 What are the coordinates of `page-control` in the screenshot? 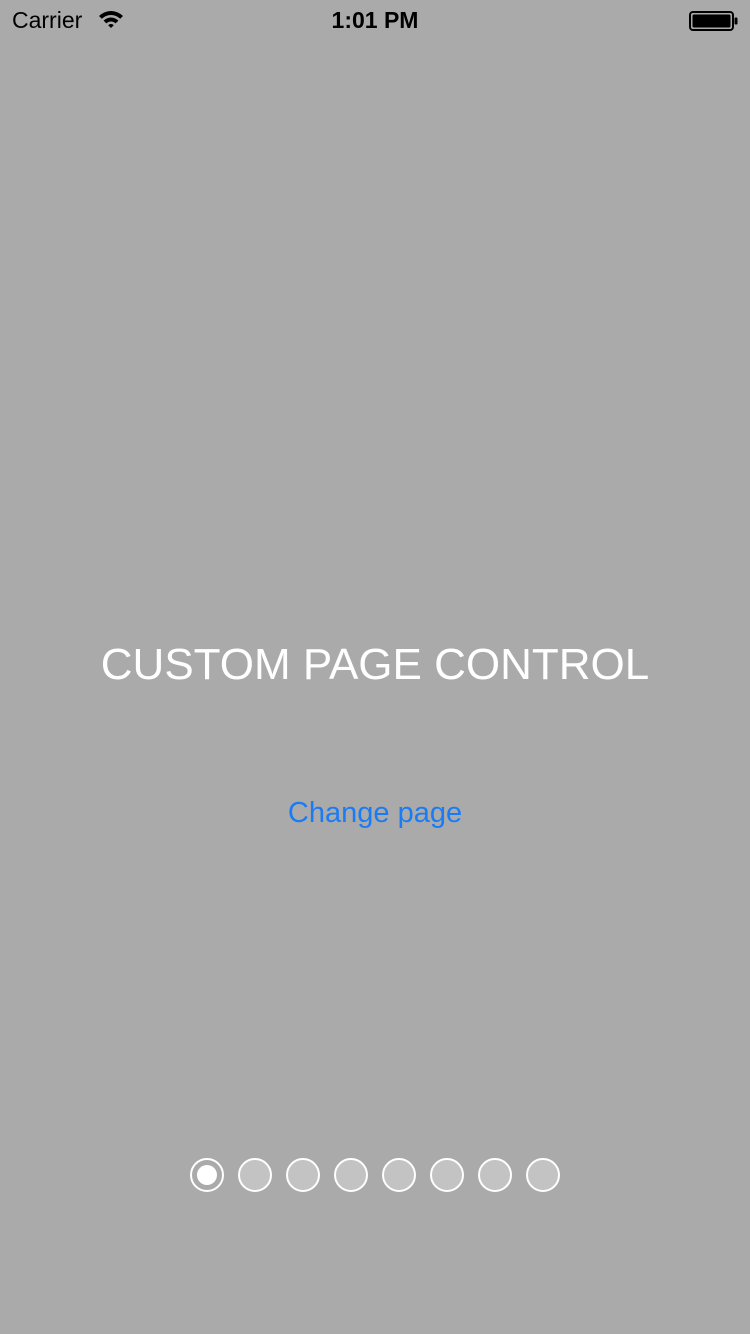 It's located at (375, 1176).